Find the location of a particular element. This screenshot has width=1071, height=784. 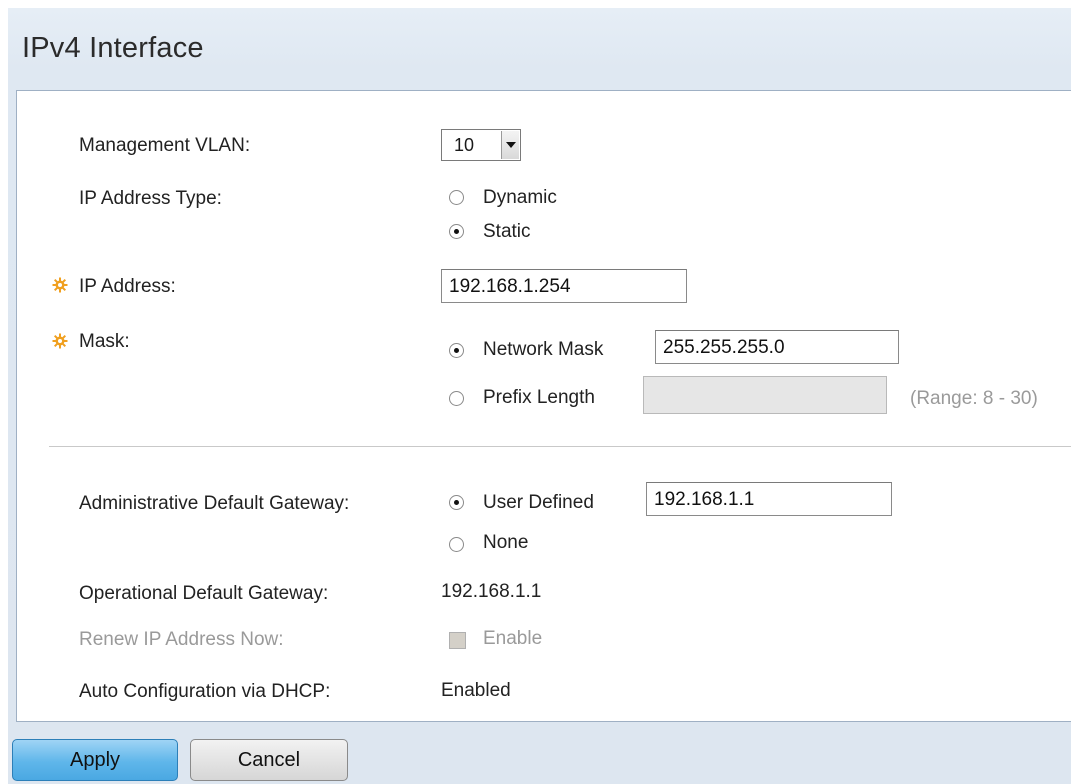

chevron-down-icon is located at coordinates (510, 145).